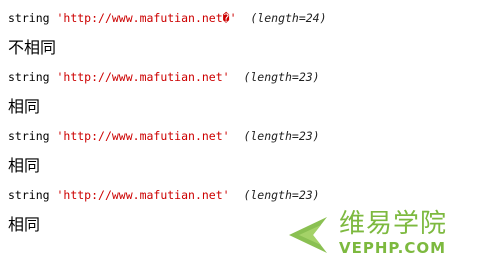 This screenshot has height=266, width=485. I want to click on watermark-chinese-text: 维易学院, so click(393, 224).